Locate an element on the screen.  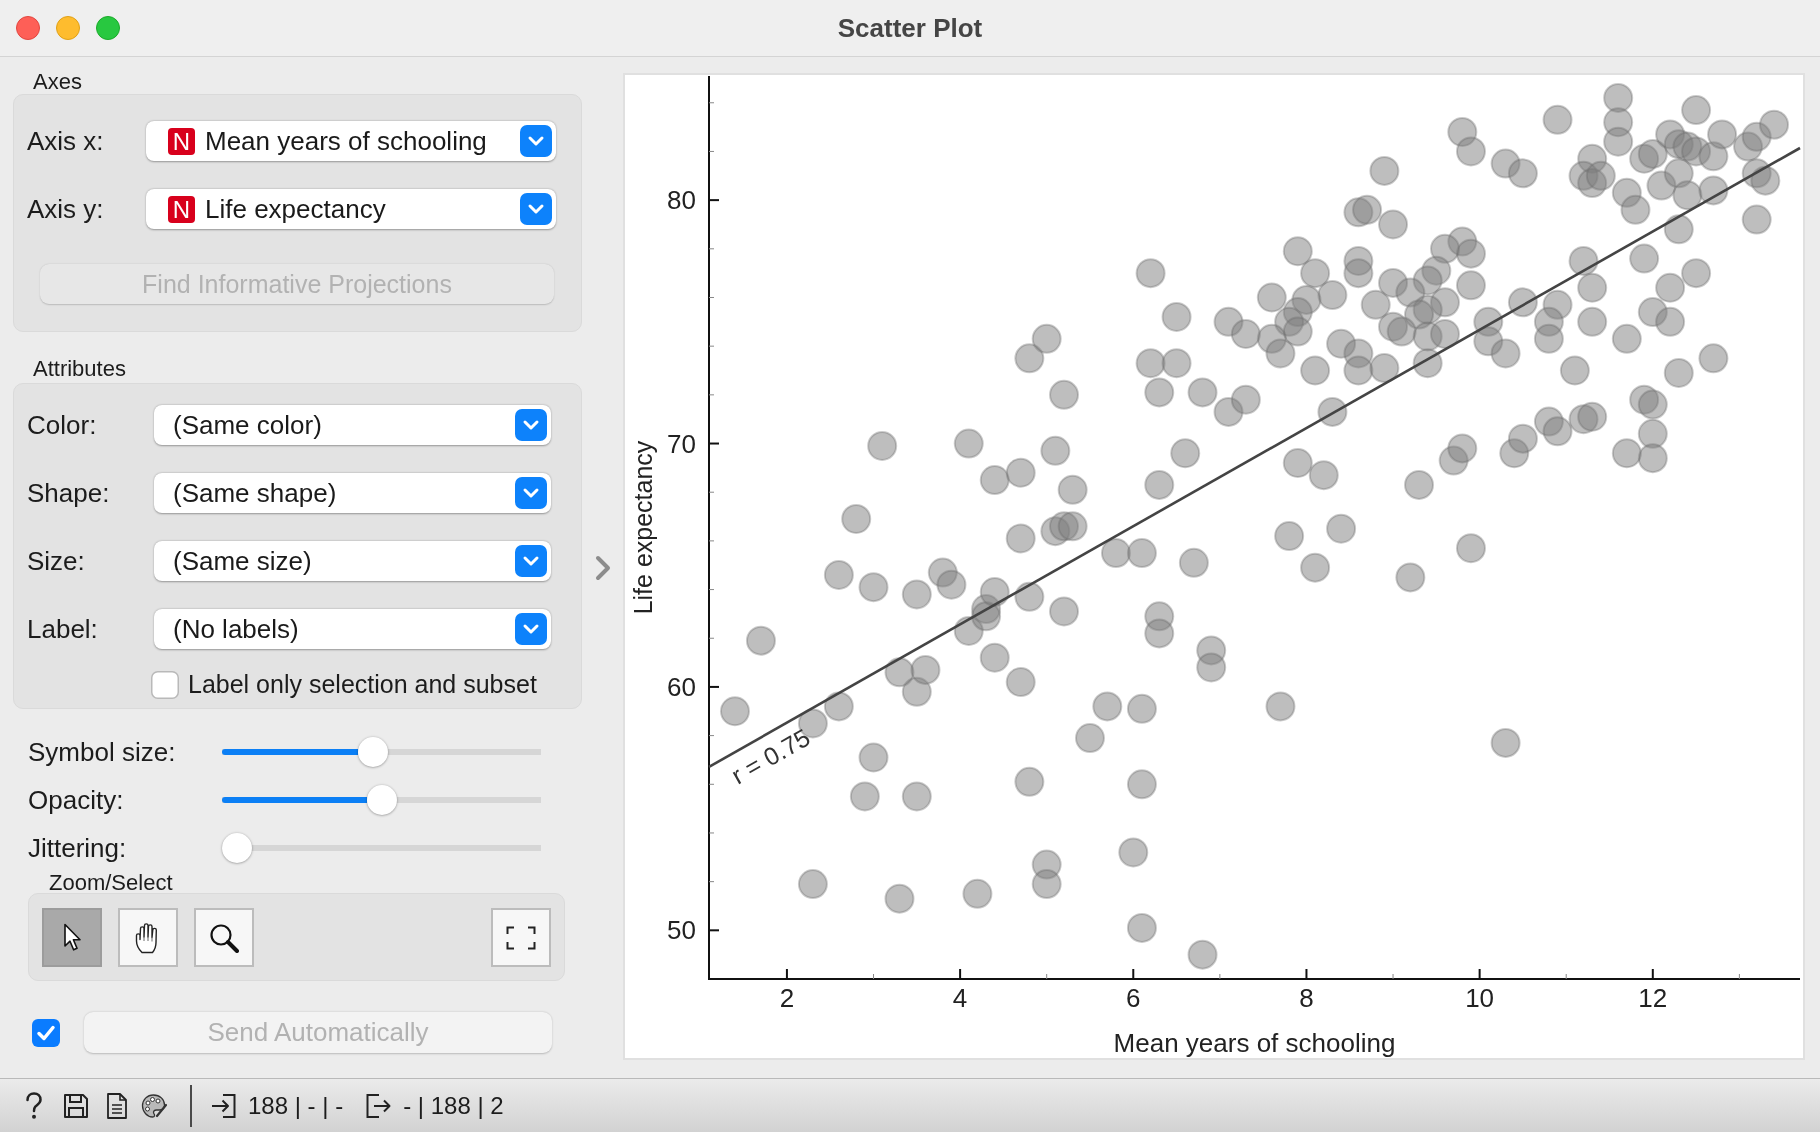
corner-brackets-icon is located at coordinates (521, 937).